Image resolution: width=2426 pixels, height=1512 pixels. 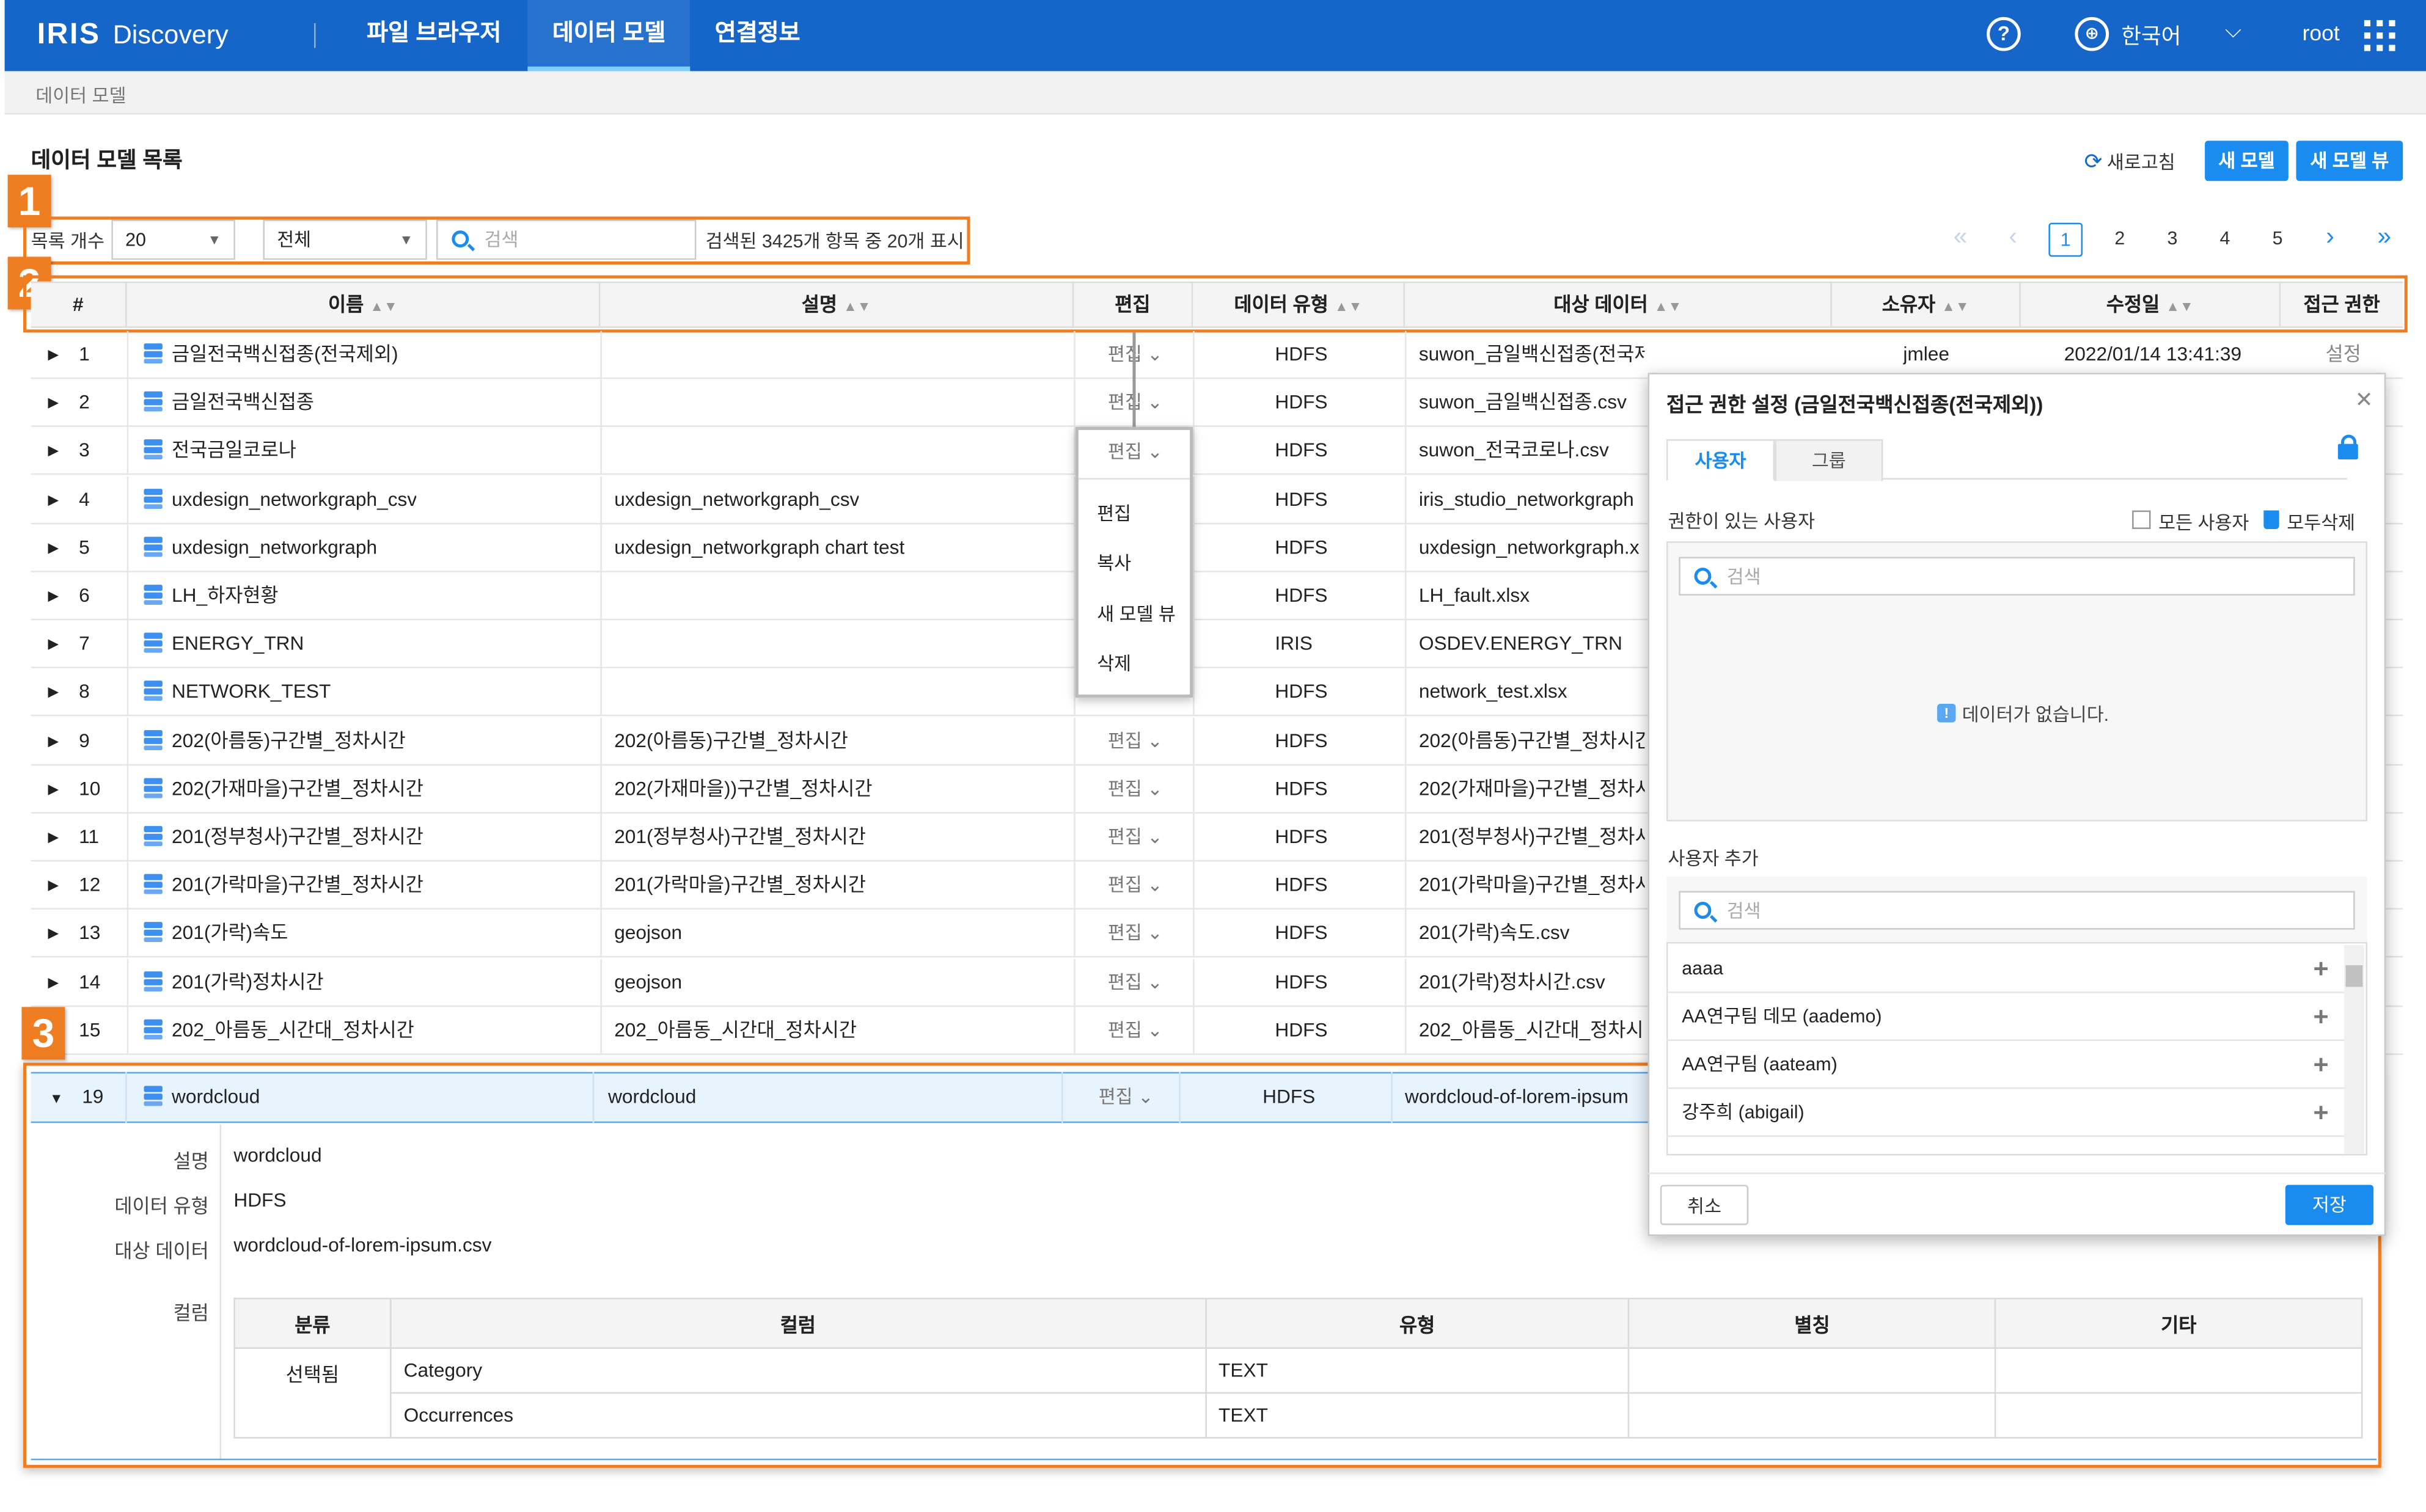 What do you see at coordinates (279, 1030) in the screenshot?
I see `row-name: 202_아름동_시간대_정차시간` at bounding box center [279, 1030].